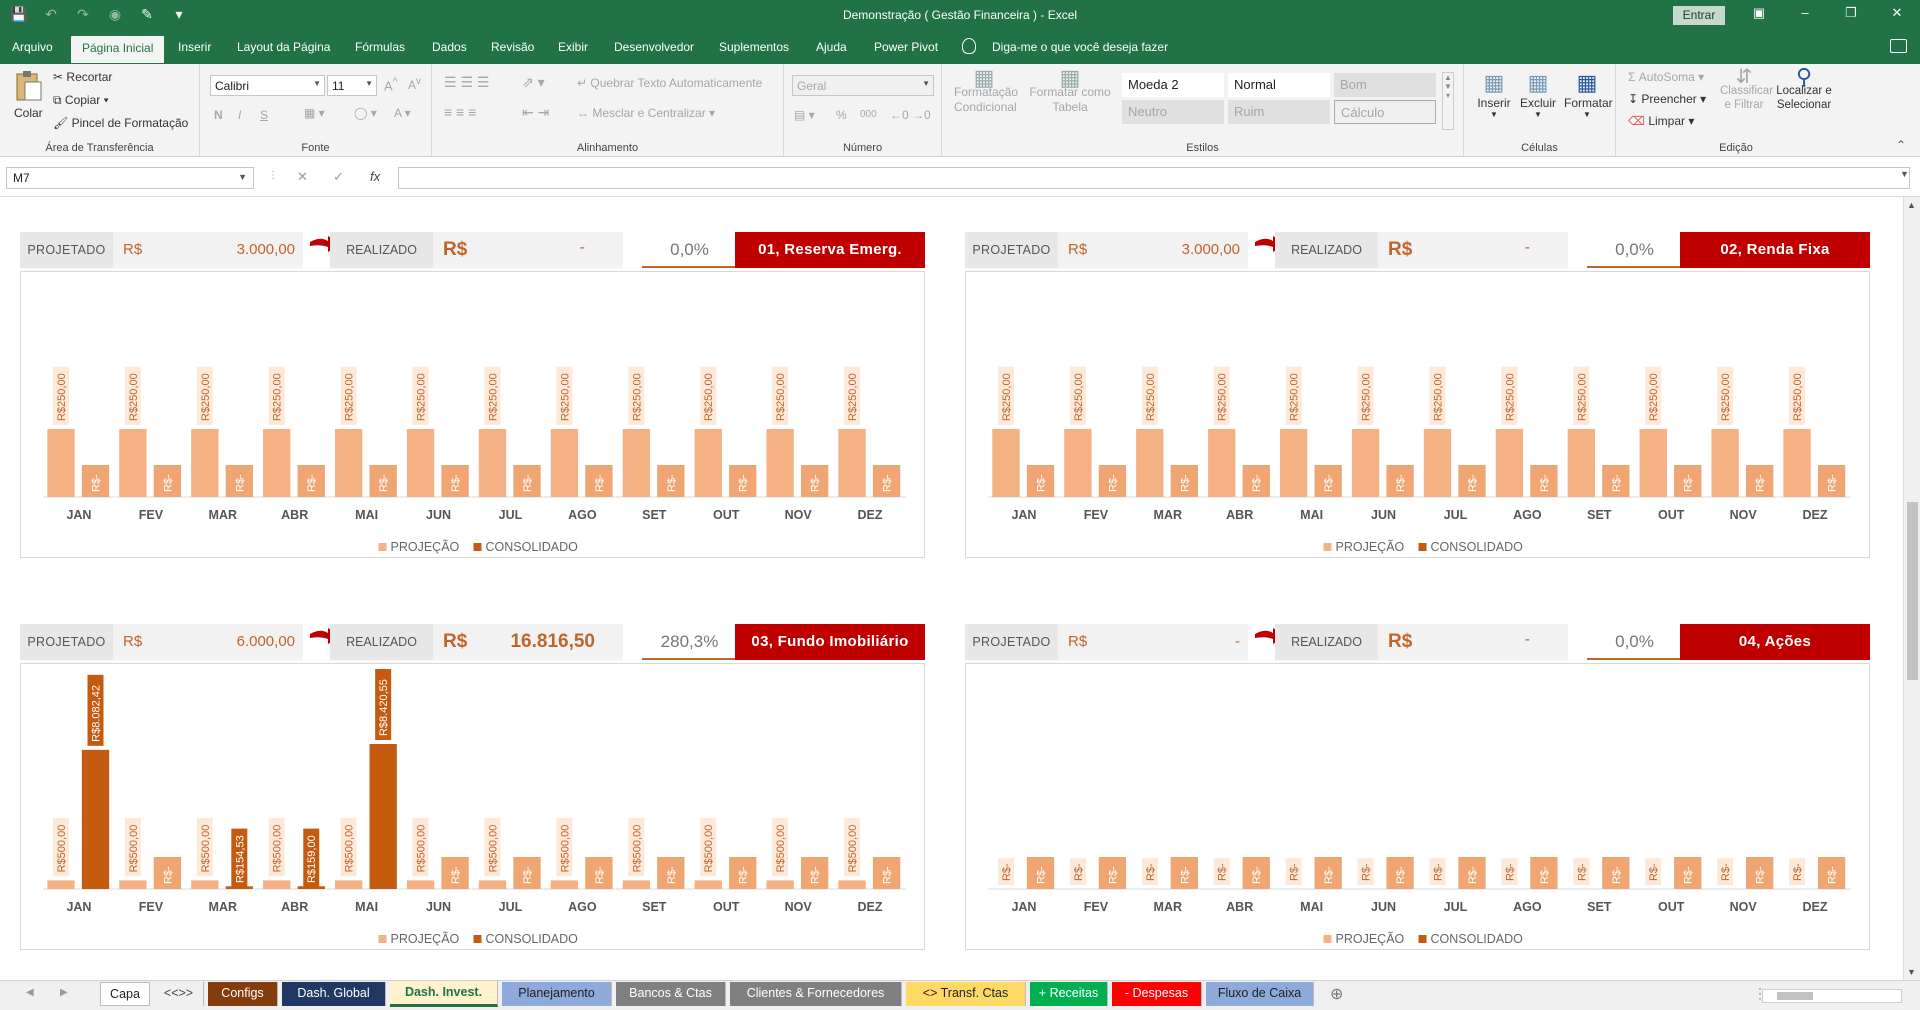 This screenshot has width=1920, height=1010. Describe the element at coordinates (352, 85) in the screenshot. I see `font-size-select: 11 ▼` at that location.